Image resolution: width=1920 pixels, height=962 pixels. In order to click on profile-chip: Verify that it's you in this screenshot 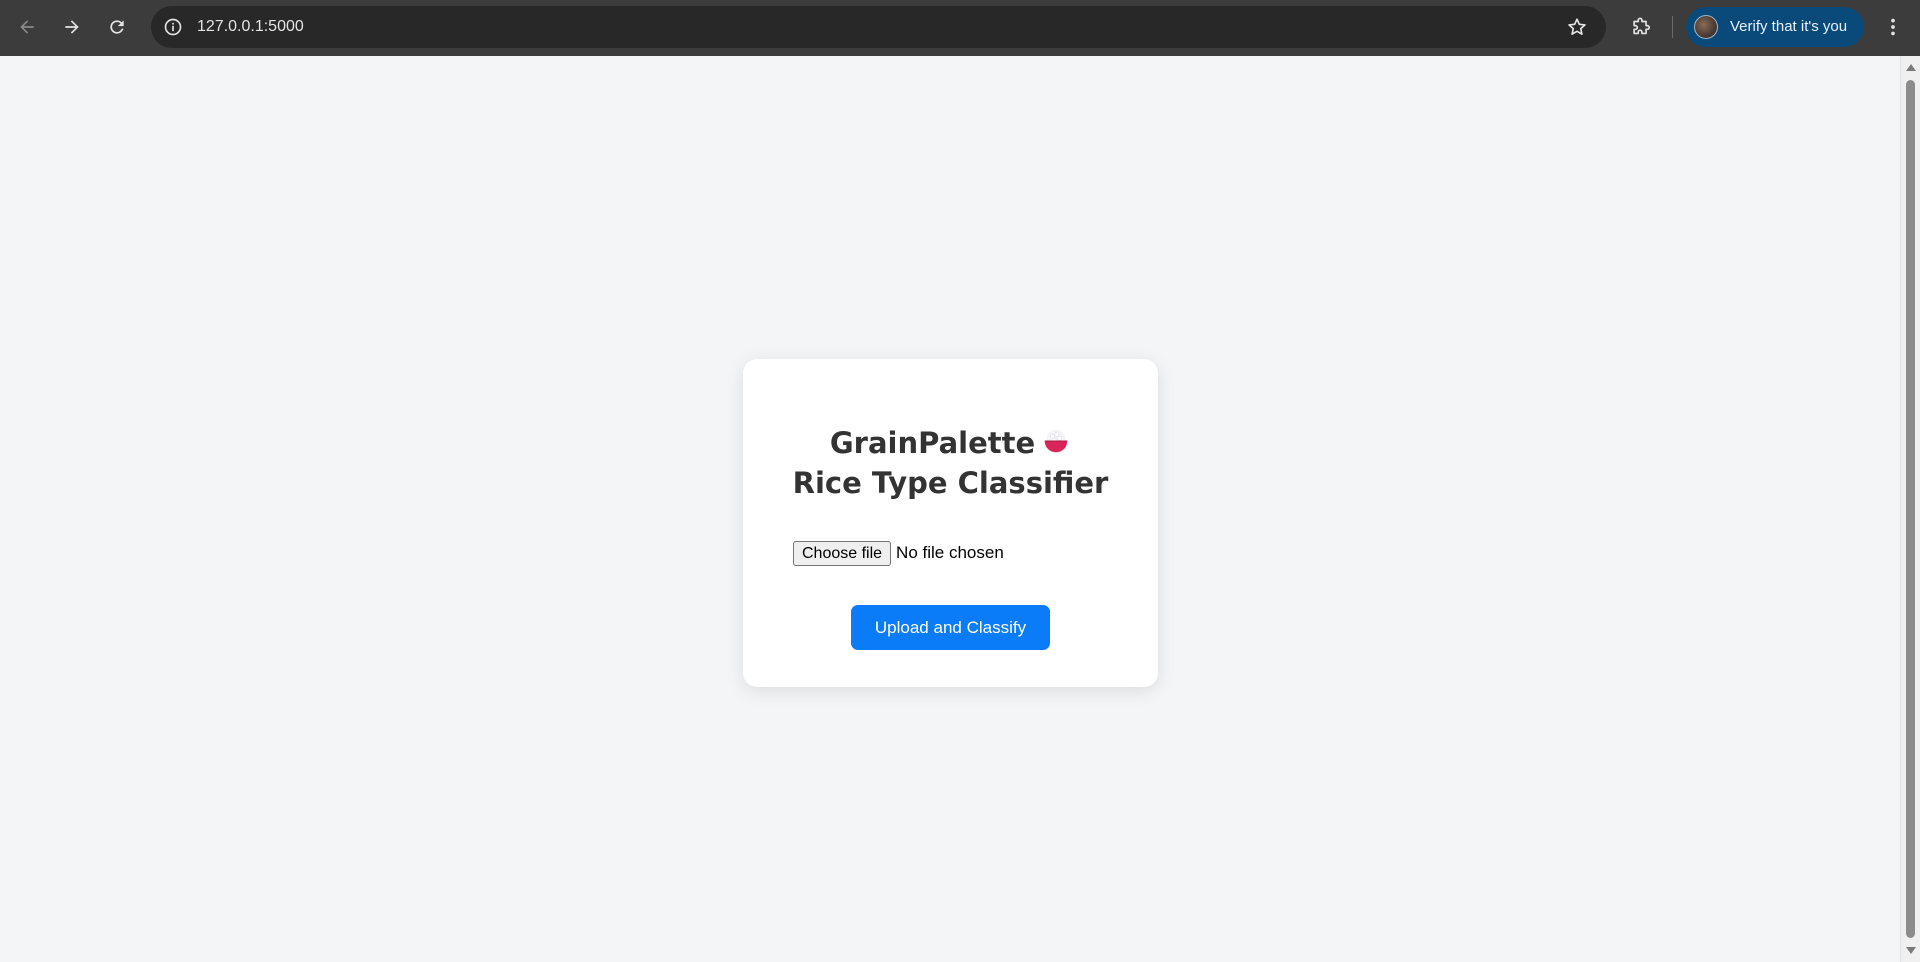, I will do `click(1775, 27)`.